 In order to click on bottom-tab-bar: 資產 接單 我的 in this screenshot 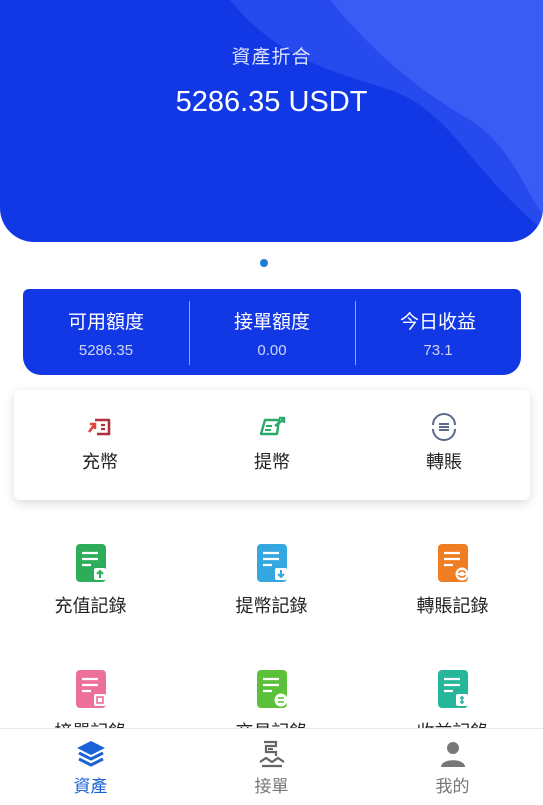, I will do `click(271, 766)`.